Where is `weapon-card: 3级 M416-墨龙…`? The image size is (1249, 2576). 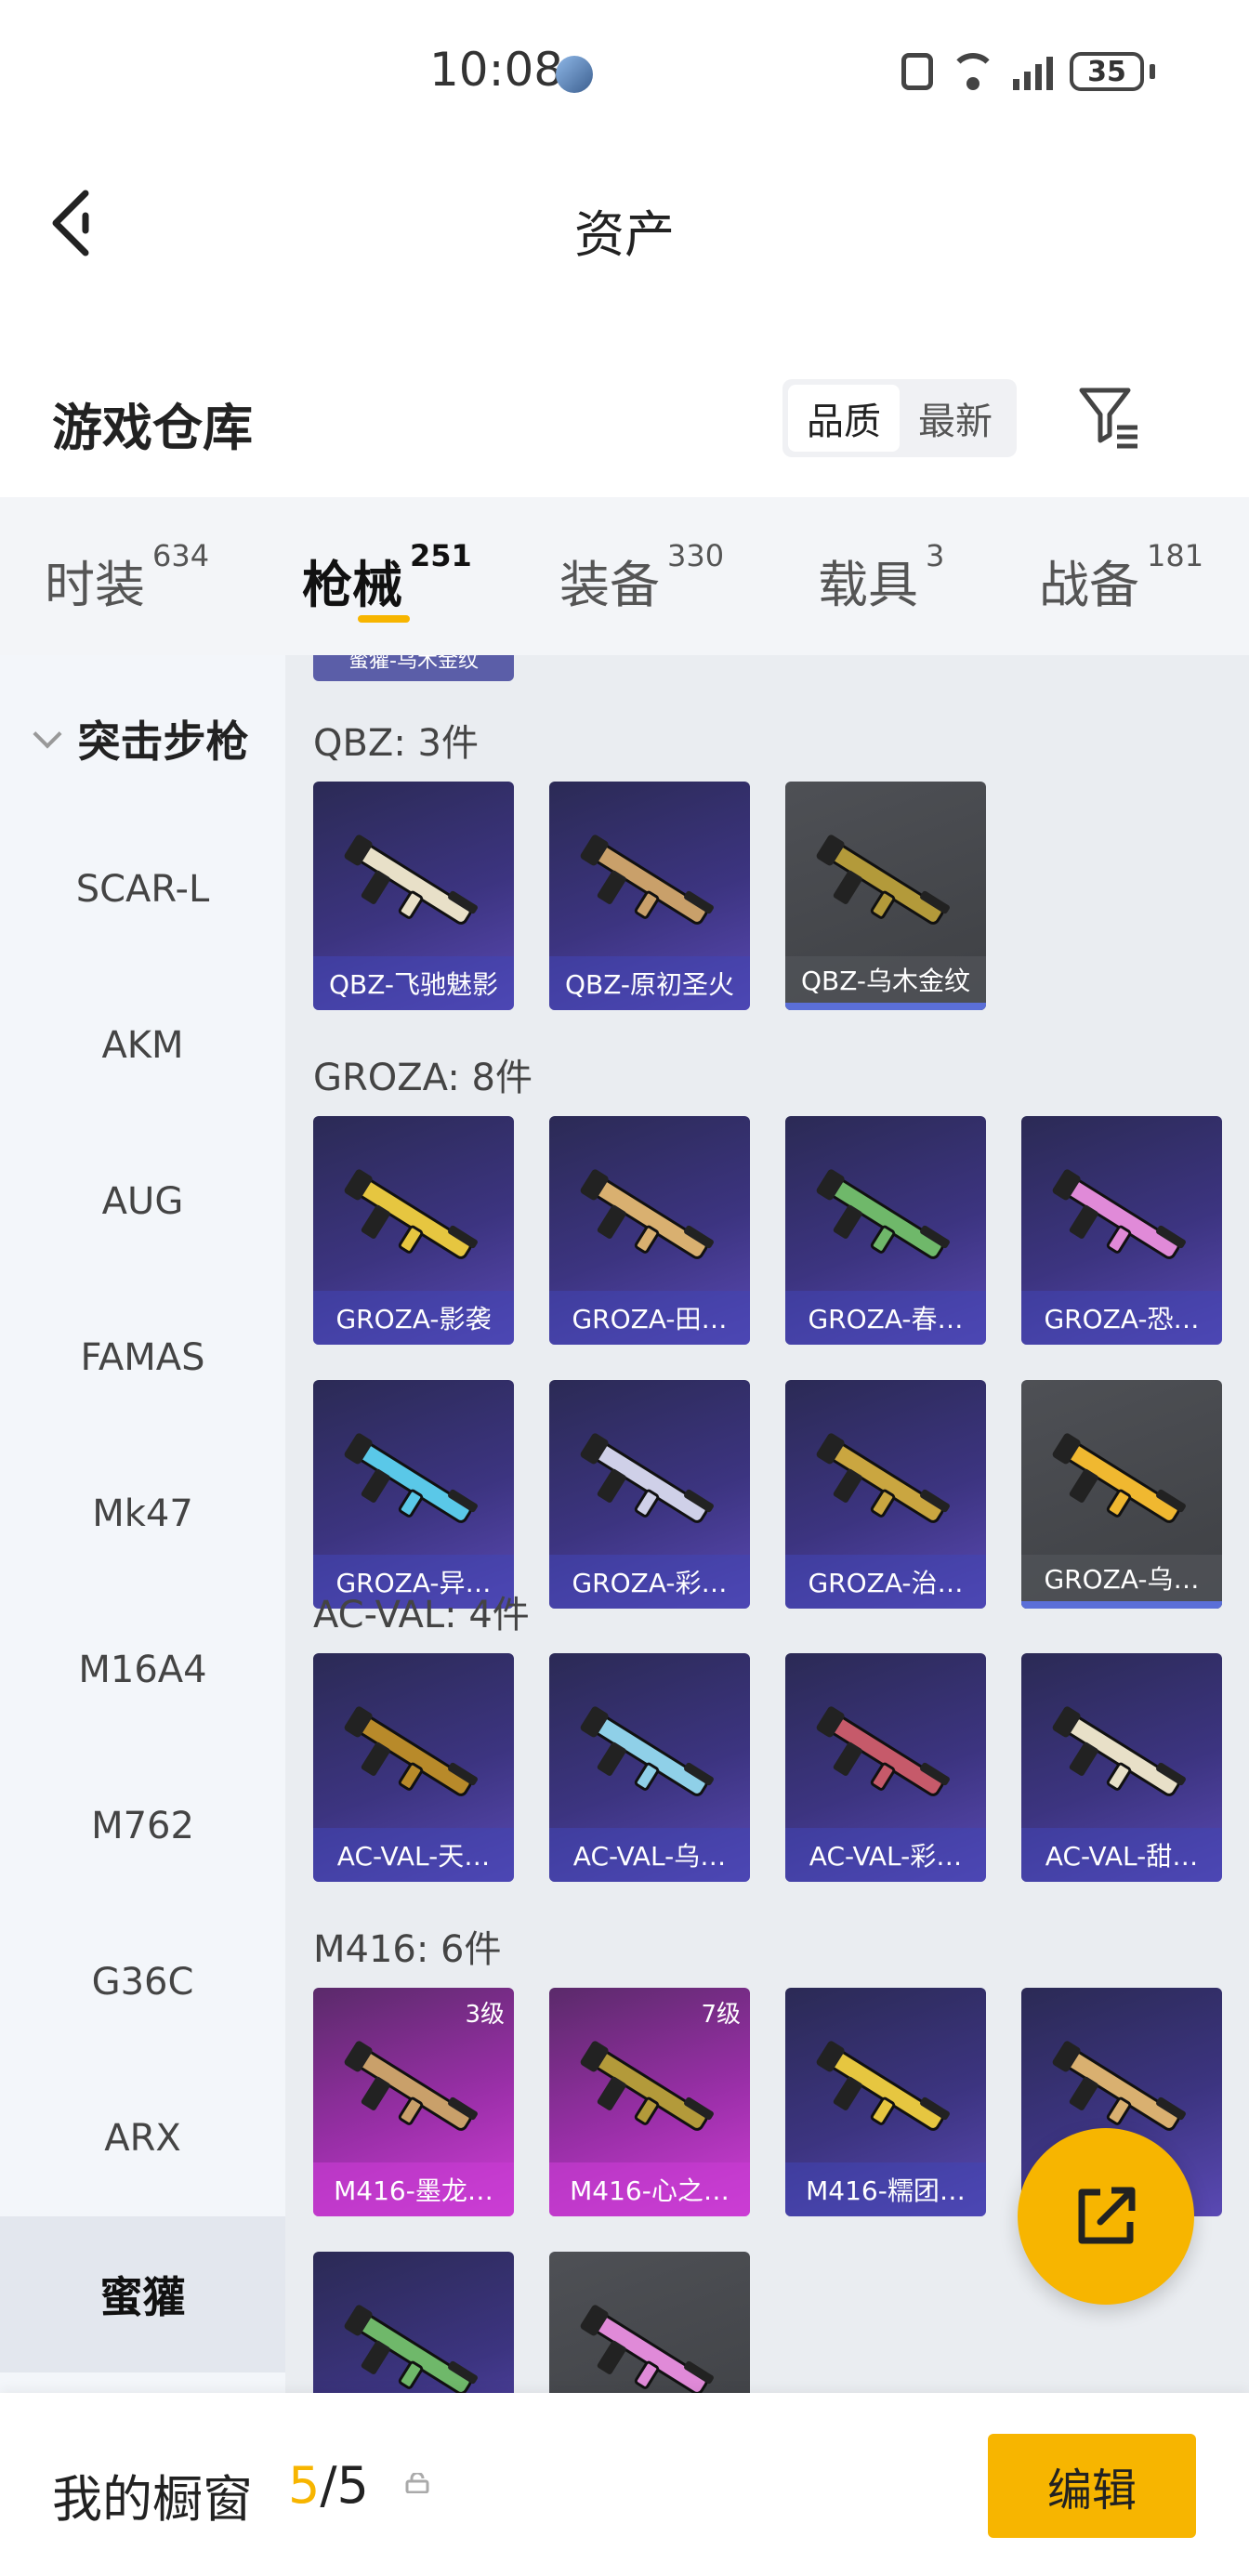 weapon-card: 3级 M416-墨龙… is located at coordinates (413, 2102).